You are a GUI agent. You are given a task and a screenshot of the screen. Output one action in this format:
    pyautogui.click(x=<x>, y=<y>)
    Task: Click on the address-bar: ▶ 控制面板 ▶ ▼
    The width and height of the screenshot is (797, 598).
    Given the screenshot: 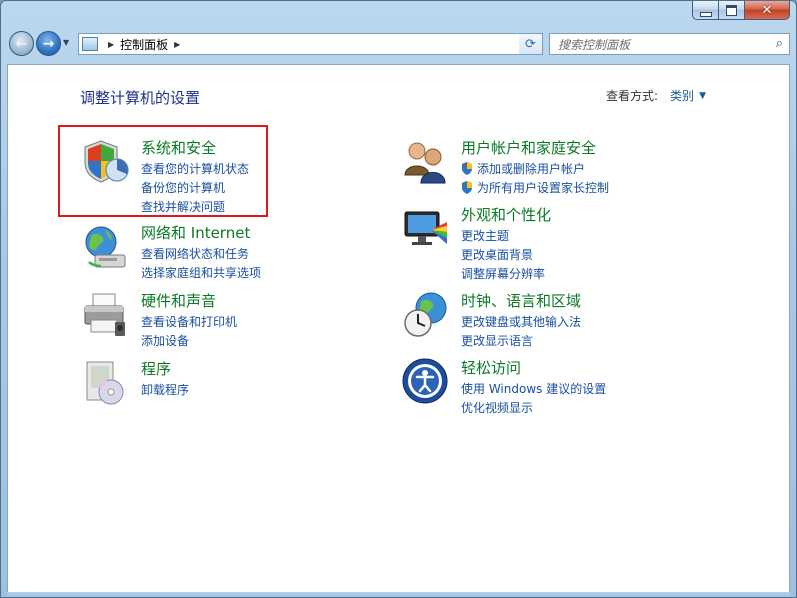 What is the action you would take?
    pyautogui.click(x=310, y=44)
    